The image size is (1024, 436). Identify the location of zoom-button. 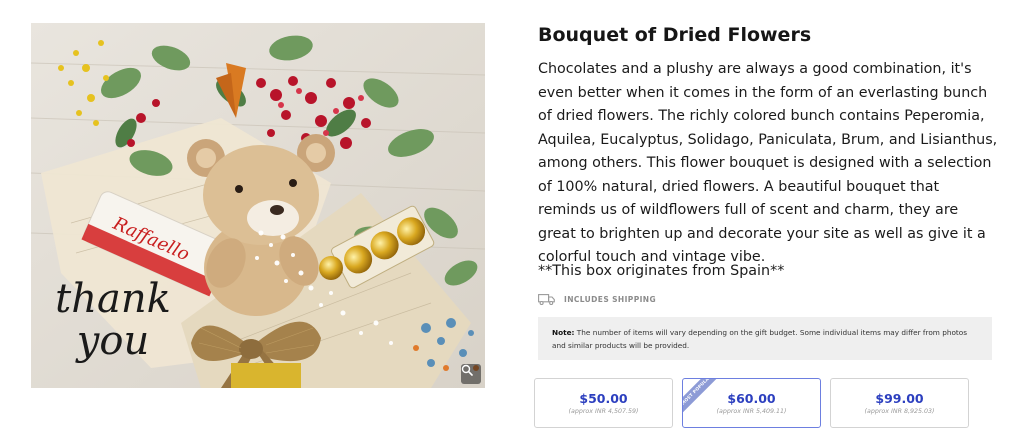
(471, 374).